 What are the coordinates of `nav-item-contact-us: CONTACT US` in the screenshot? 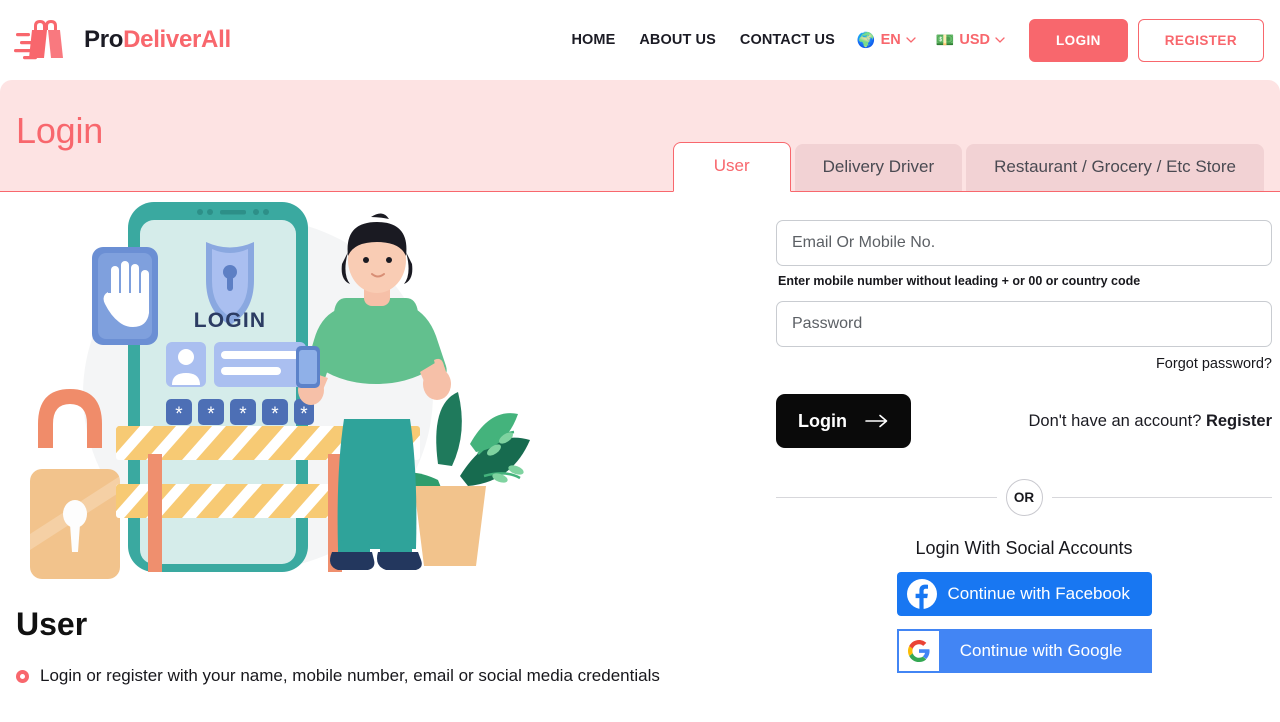 It's located at (787, 40).